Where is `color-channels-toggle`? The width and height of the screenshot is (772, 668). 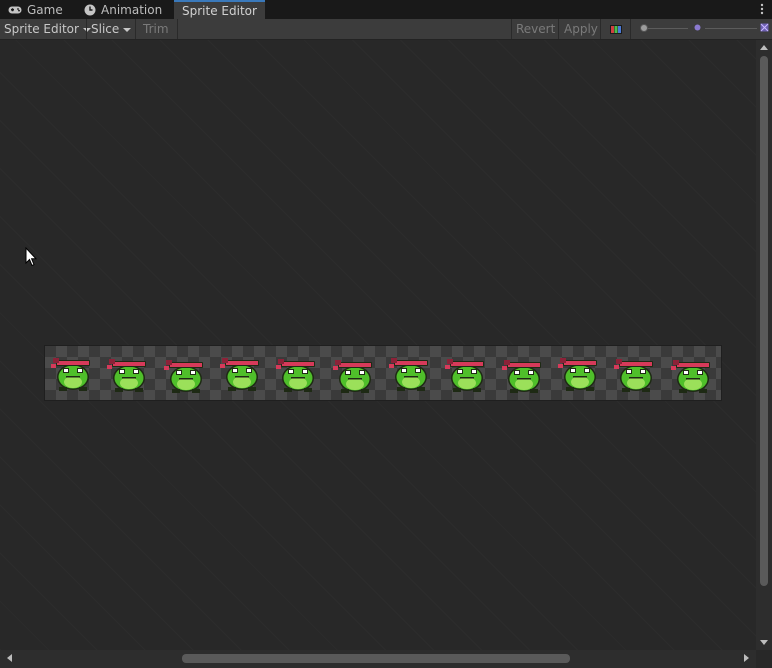 color-channels-toggle is located at coordinates (616, 29).